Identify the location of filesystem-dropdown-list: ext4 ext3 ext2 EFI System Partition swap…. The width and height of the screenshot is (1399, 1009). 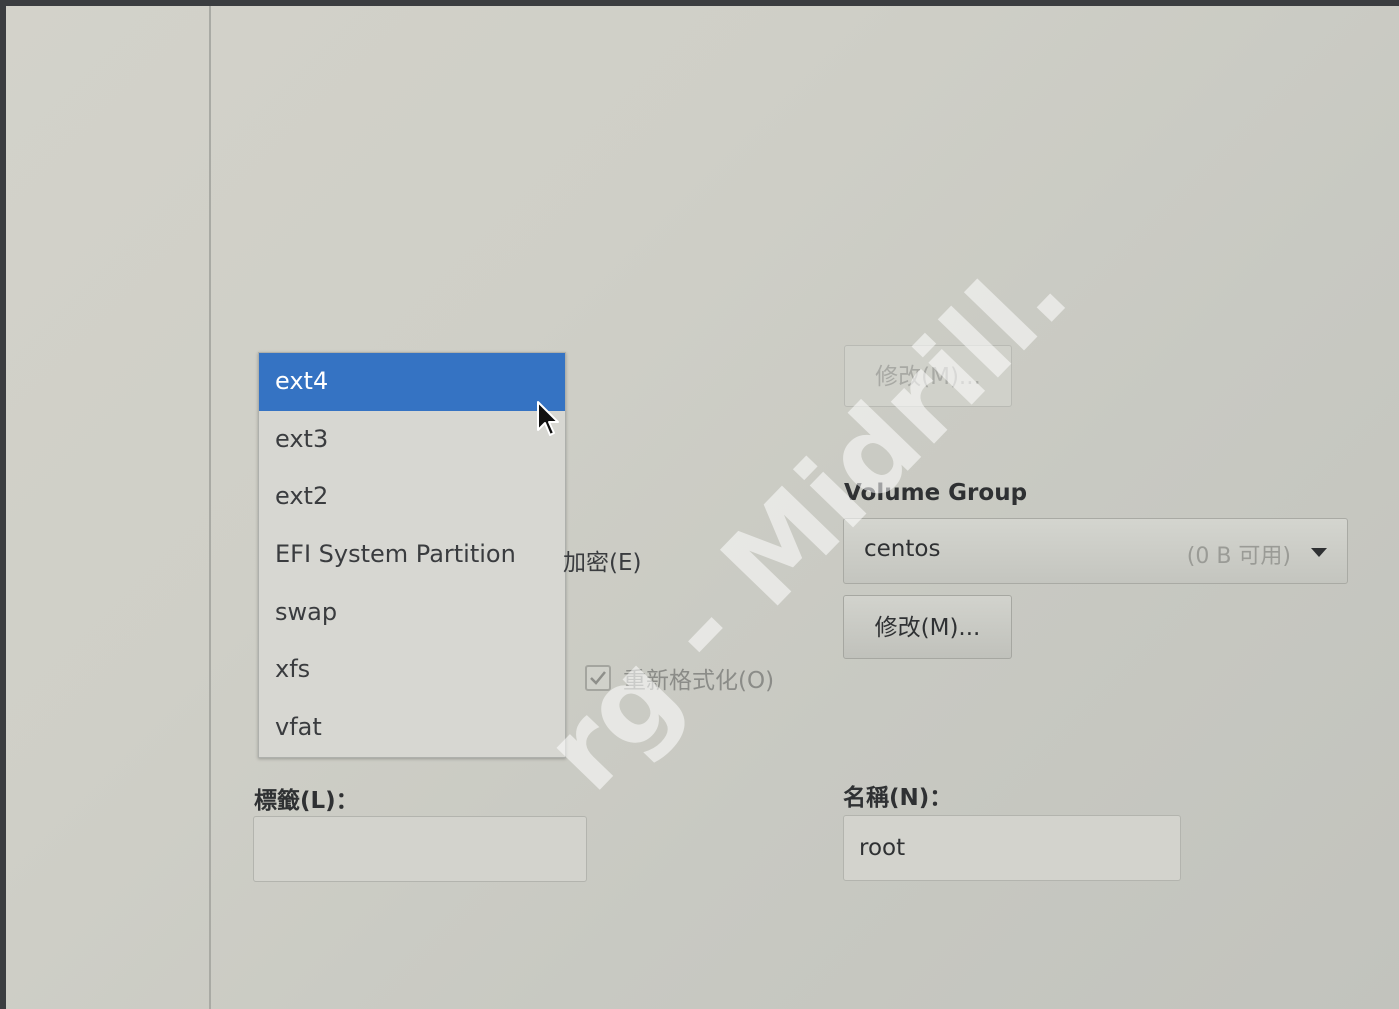
(412, 555).